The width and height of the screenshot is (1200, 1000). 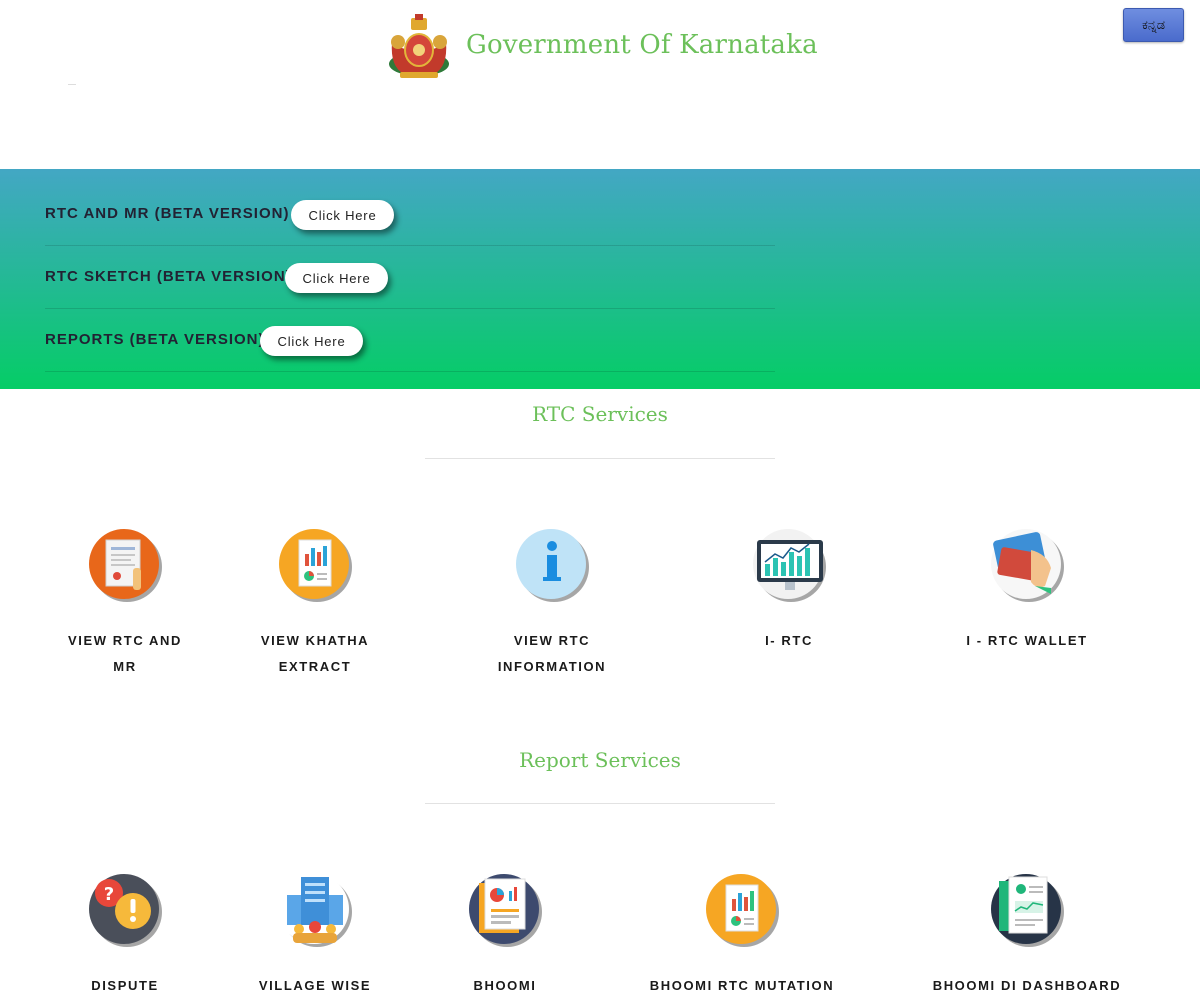 What do you see at coordinates (311, 341) in the screenshot?
I see `reports-click-button: Click Here` at bounding box center [311, 341].